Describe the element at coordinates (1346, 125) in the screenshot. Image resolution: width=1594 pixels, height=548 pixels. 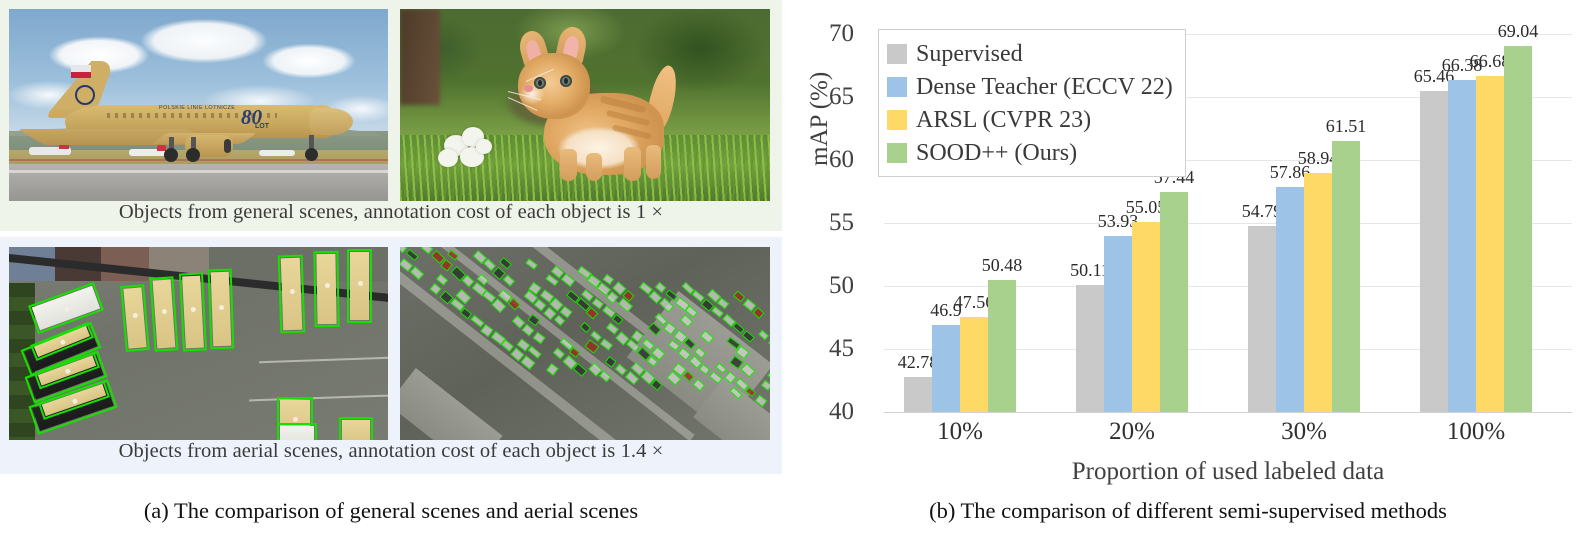
I see `bar-value-label: 61.51` at that location.